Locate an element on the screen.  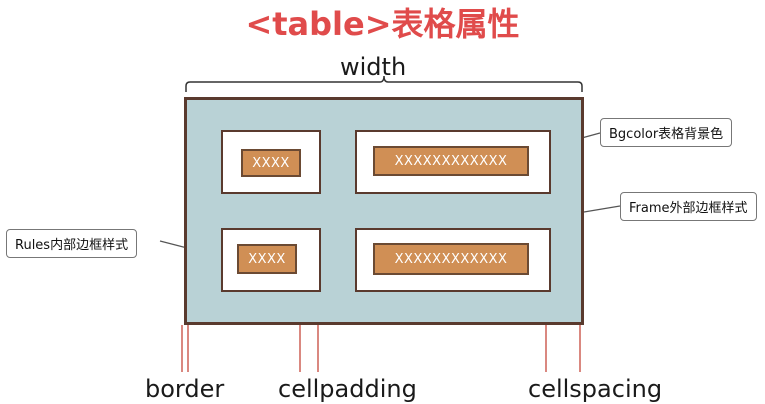
cell-content-top-left: XXXX is located at coordinates (271, 163).